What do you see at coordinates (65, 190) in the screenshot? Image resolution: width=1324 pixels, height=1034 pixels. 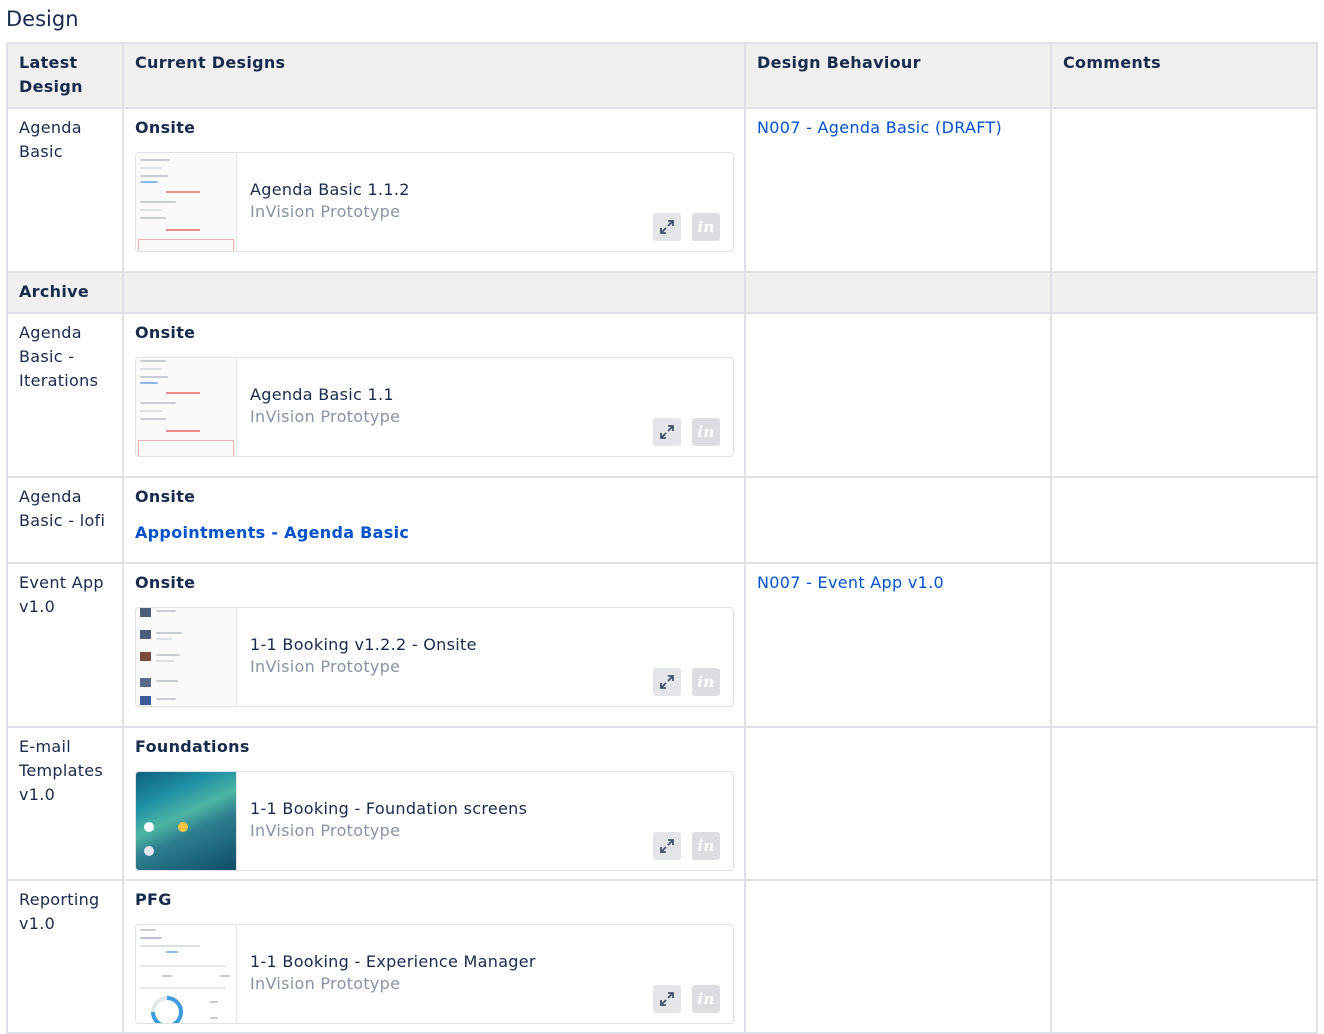 I see `design-name-cell: Agenda Basic` at bounding box center [65, 190].